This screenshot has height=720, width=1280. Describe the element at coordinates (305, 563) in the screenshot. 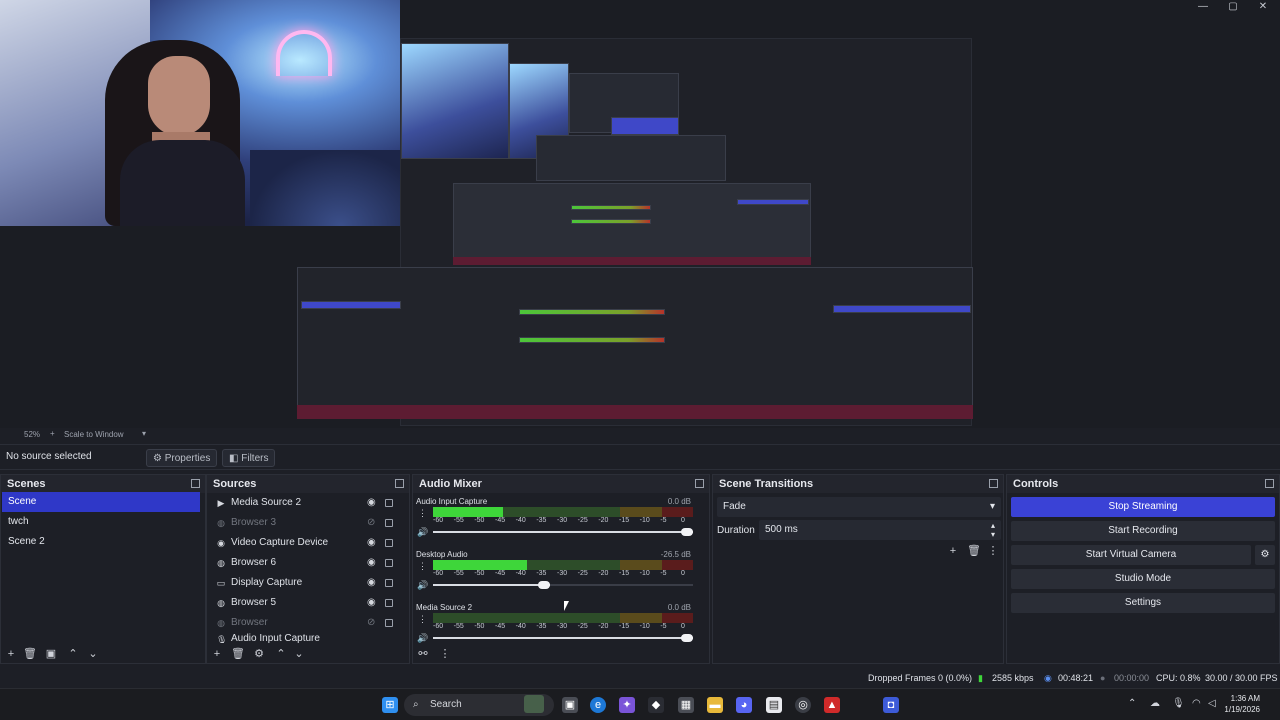

I see `source-row: ◍ Browser 6 ◉` at that location.